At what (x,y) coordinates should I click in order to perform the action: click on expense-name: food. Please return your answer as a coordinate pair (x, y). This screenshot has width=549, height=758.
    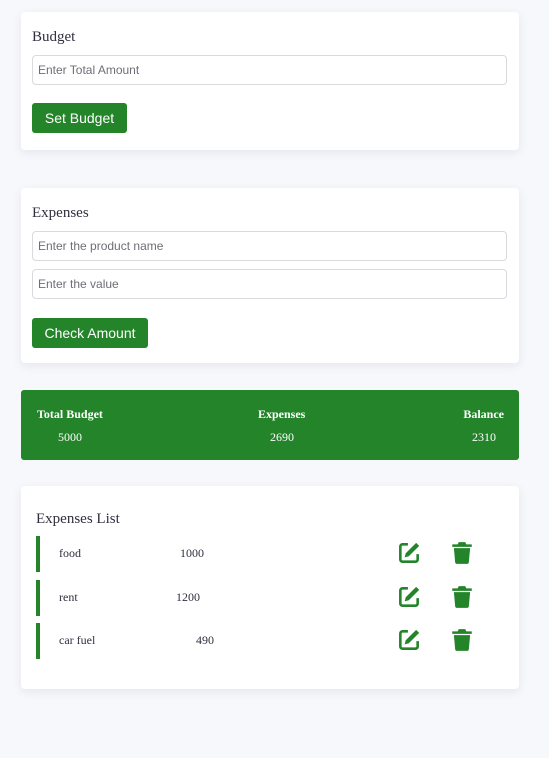
    Looking at the image, I should click on (70, 553).